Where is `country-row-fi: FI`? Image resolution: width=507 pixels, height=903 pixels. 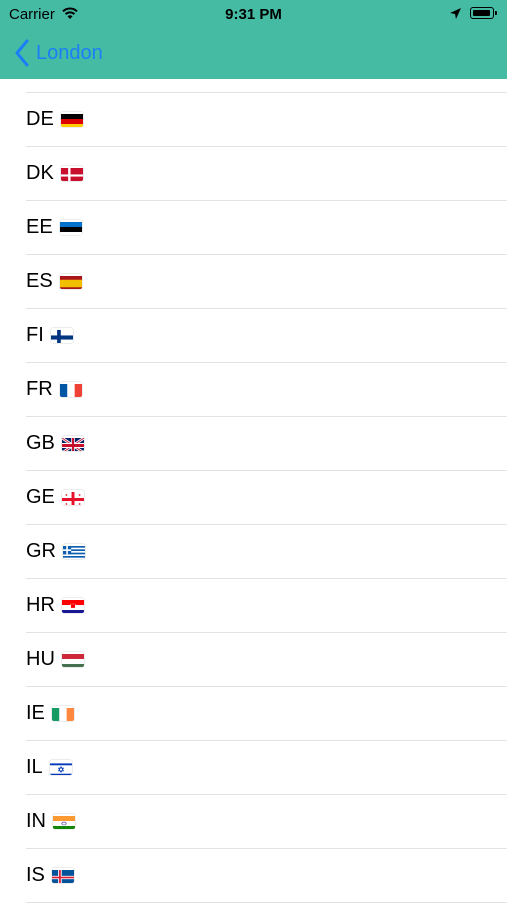 country-row-fi: FI is located at coordinates (266, 336).